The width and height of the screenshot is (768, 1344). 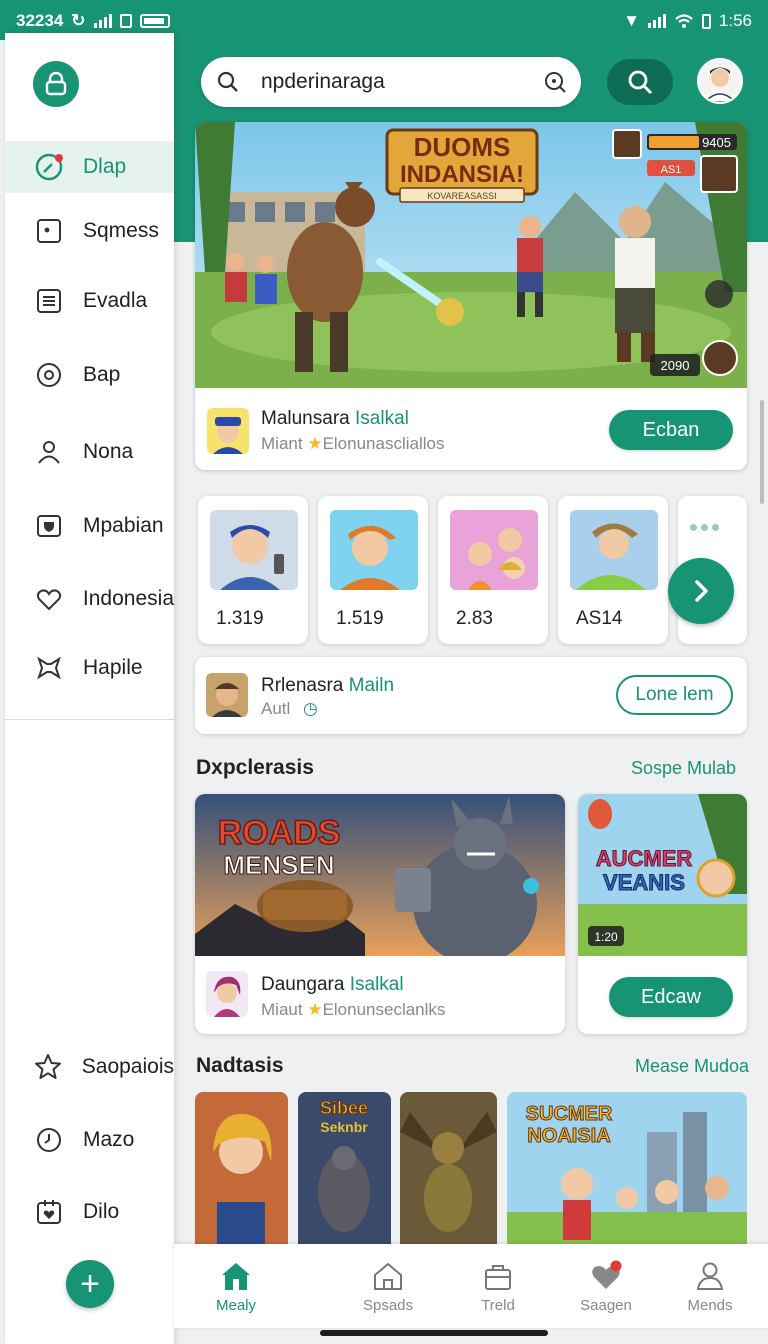 I want to click on home-indicator, so click(x=434, y=1333).